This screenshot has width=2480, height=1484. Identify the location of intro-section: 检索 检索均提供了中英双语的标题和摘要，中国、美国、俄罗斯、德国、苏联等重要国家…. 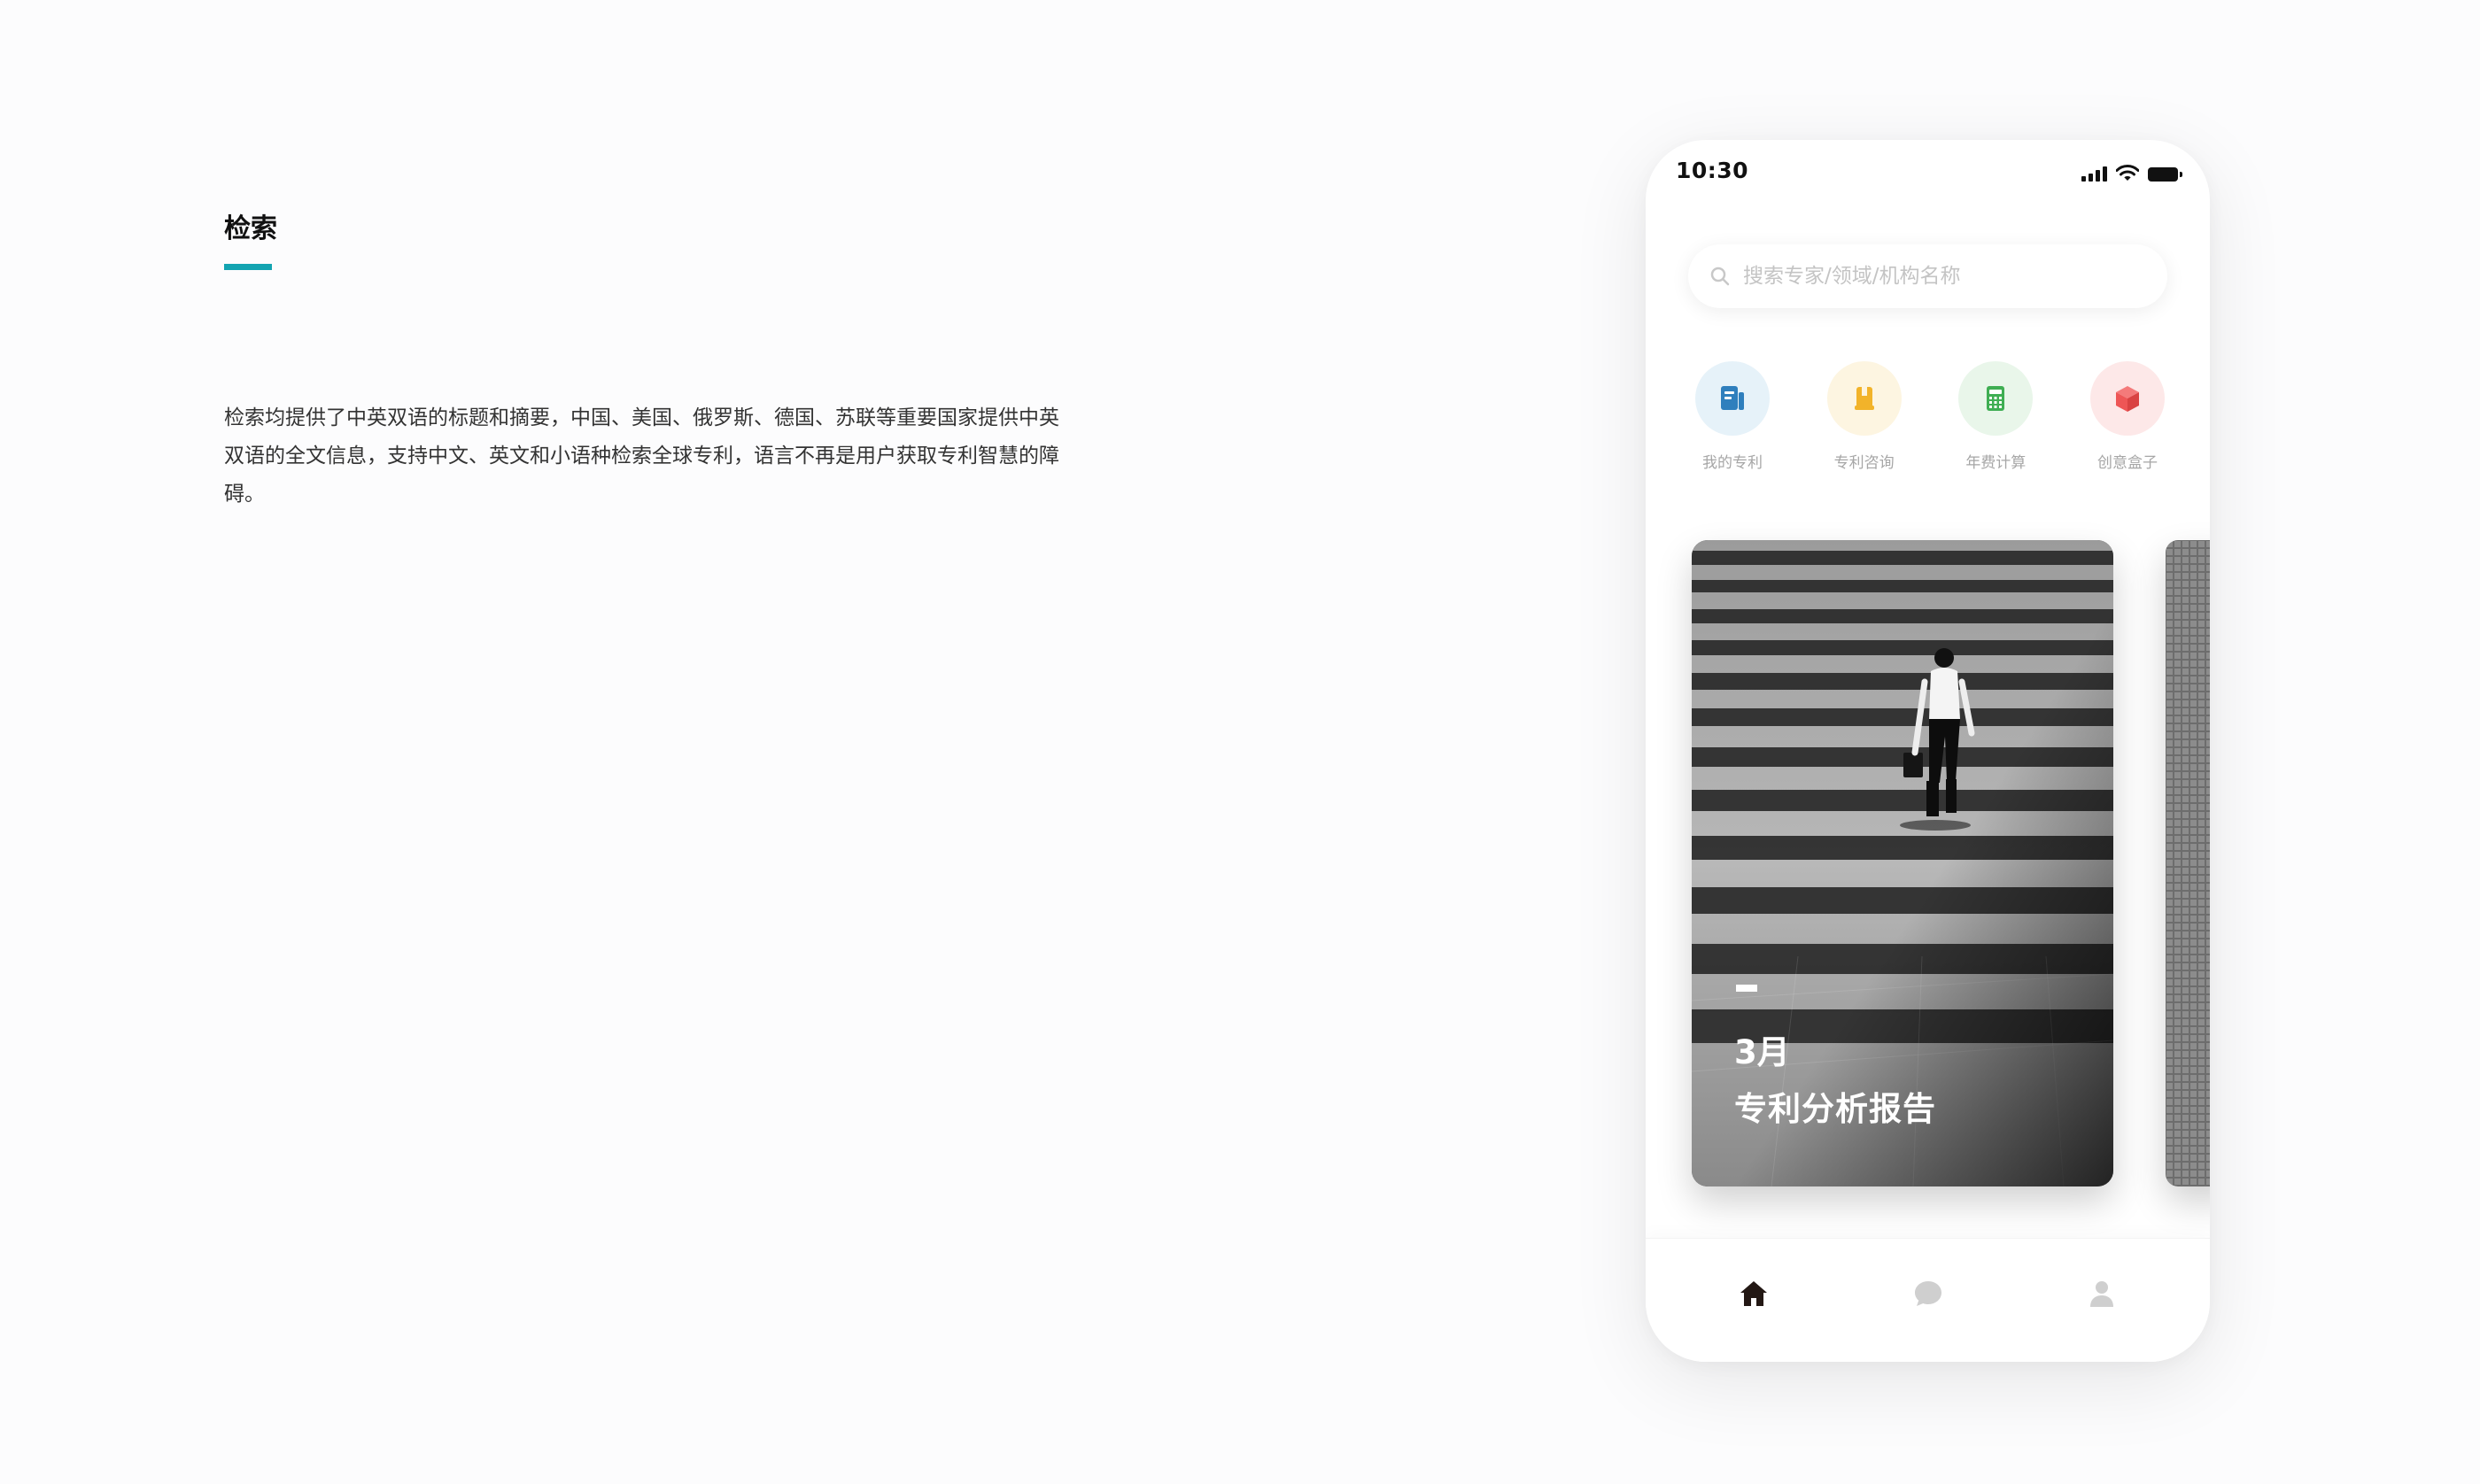
(667, 371).